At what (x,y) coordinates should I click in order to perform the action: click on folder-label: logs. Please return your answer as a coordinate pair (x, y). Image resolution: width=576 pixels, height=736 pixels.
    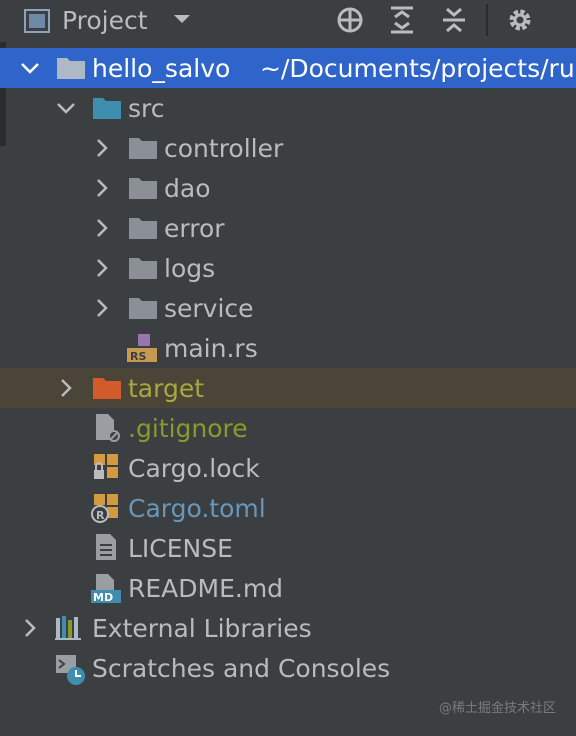
    Looking at the image, I should click on (190, 268).